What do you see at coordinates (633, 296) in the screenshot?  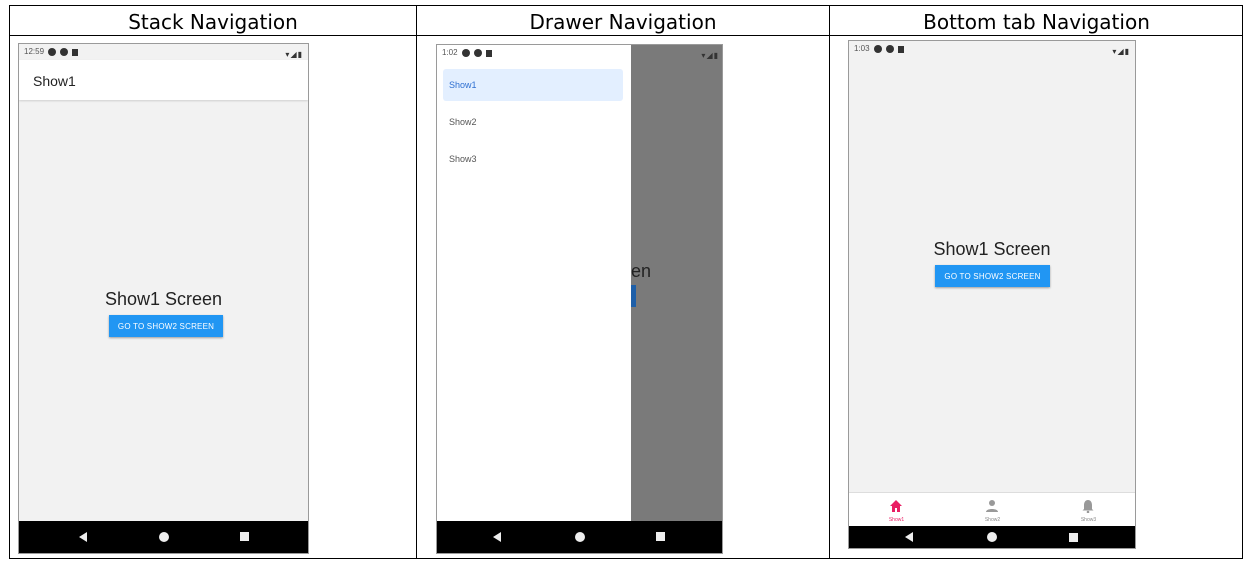 I see `partial-go-button` at bounding box center [633, 296].